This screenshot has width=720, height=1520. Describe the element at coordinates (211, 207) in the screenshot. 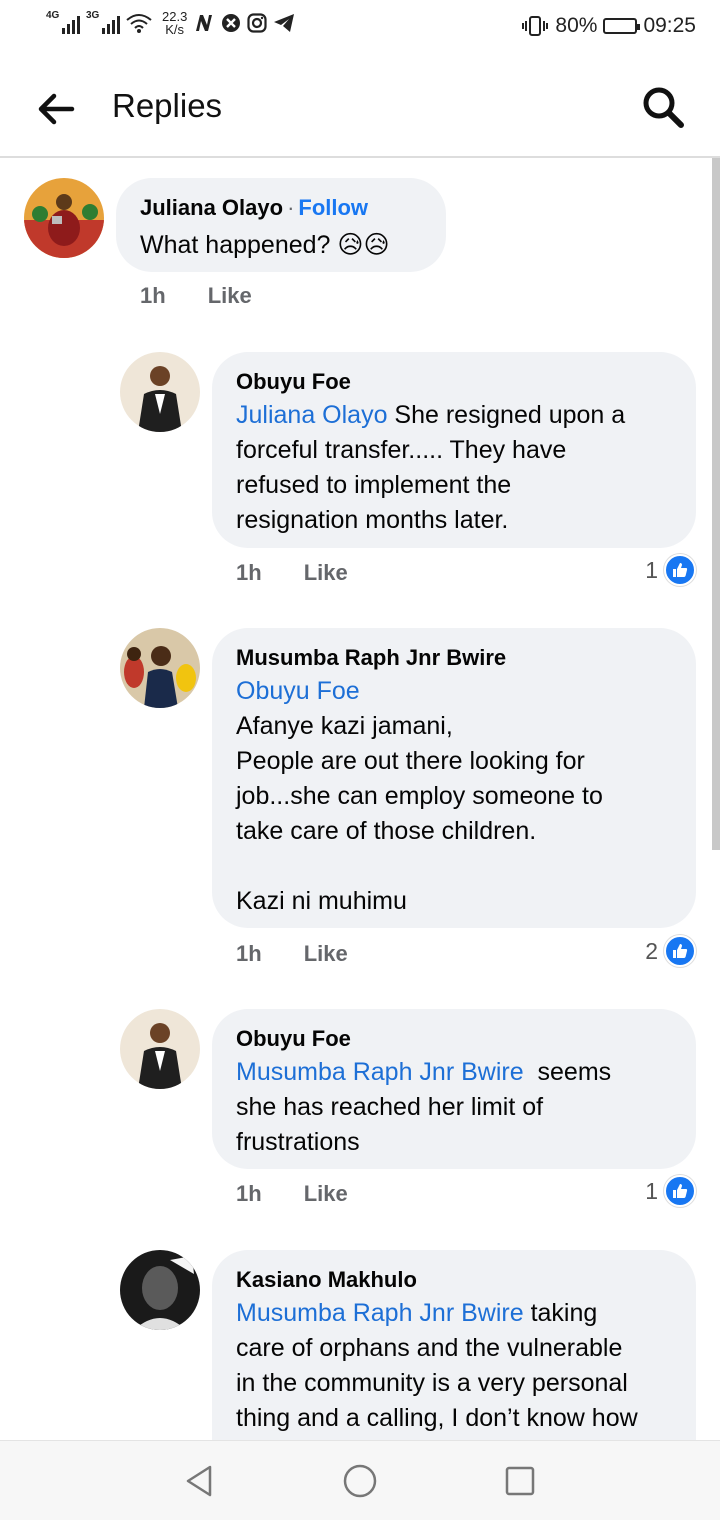

I see `author-name: Juliana Olayo` at that location.